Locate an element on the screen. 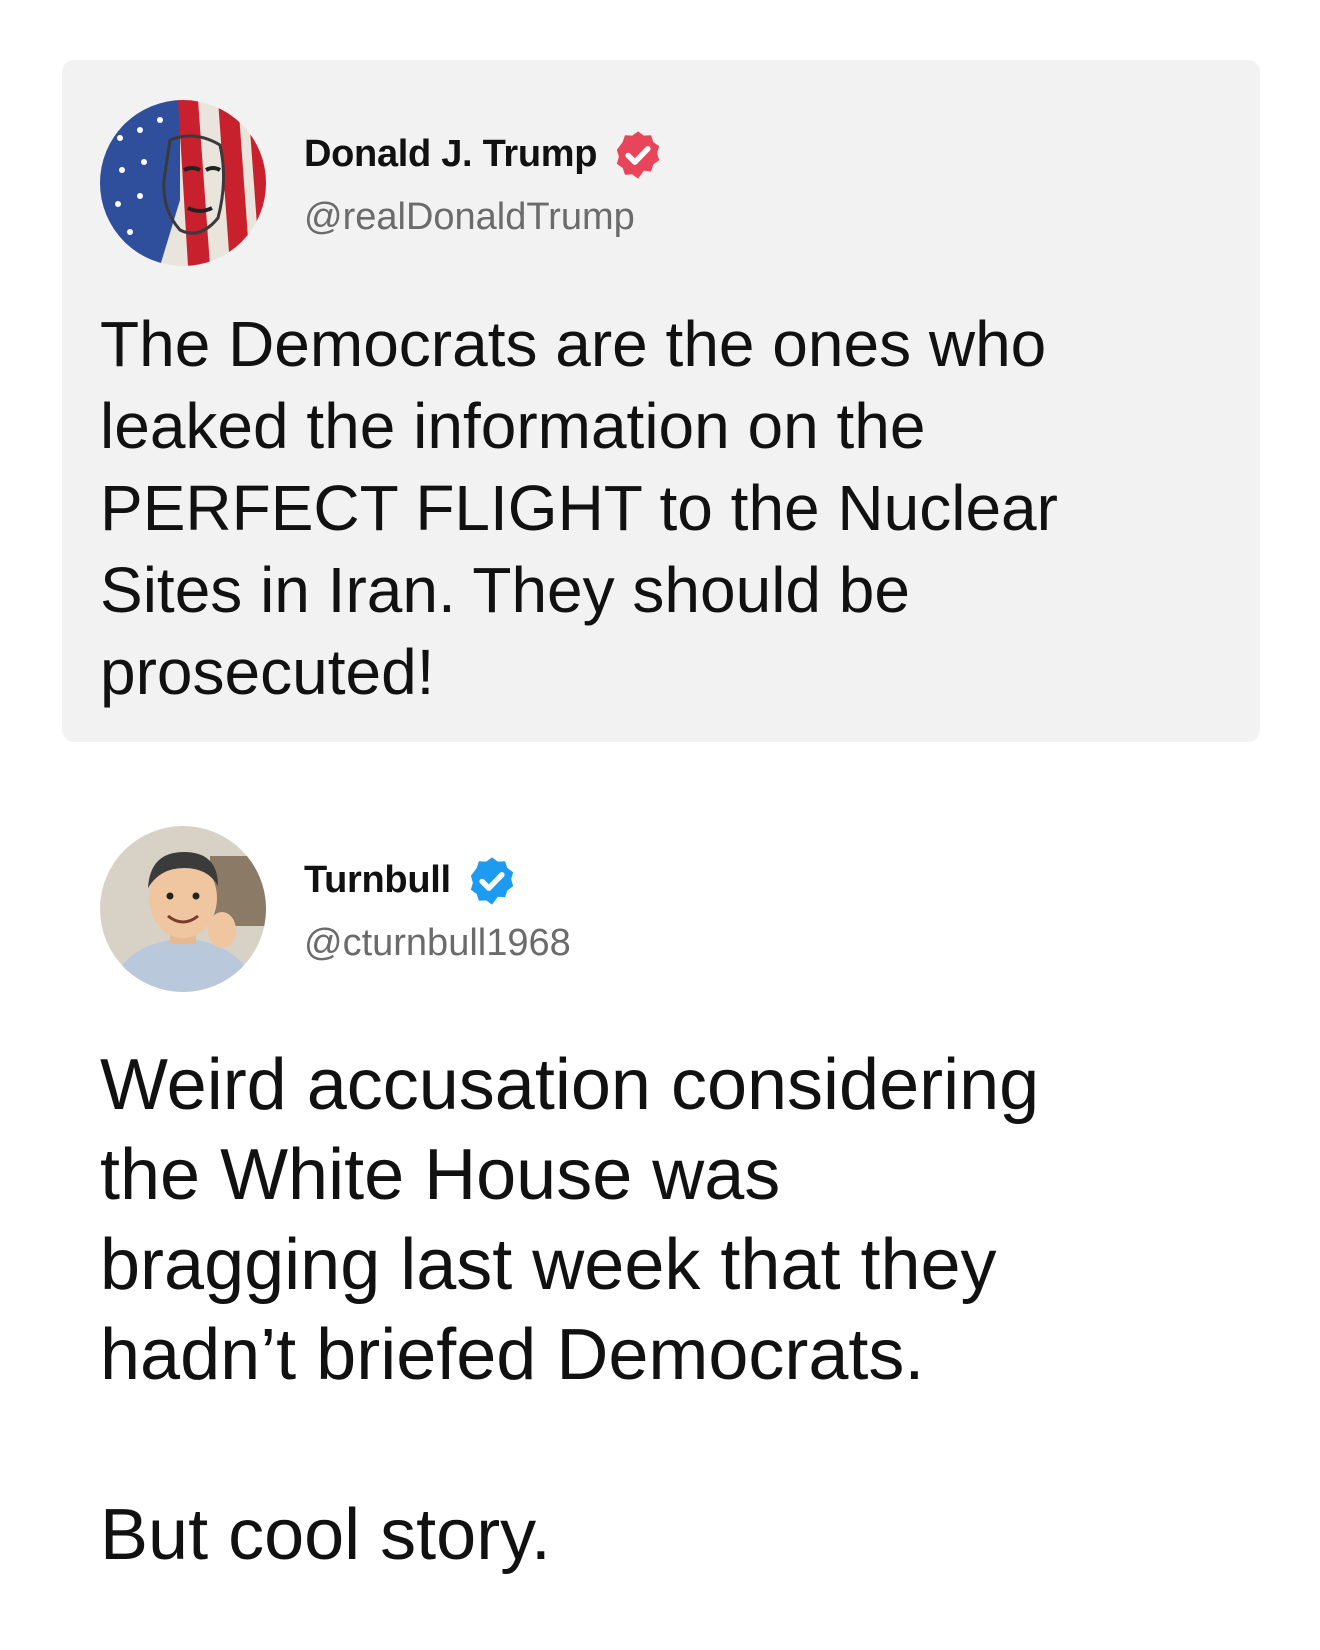 The width and height of the screenshot is (1320, 1650). name-row: Turnbull is located at coordinates (437, 881).